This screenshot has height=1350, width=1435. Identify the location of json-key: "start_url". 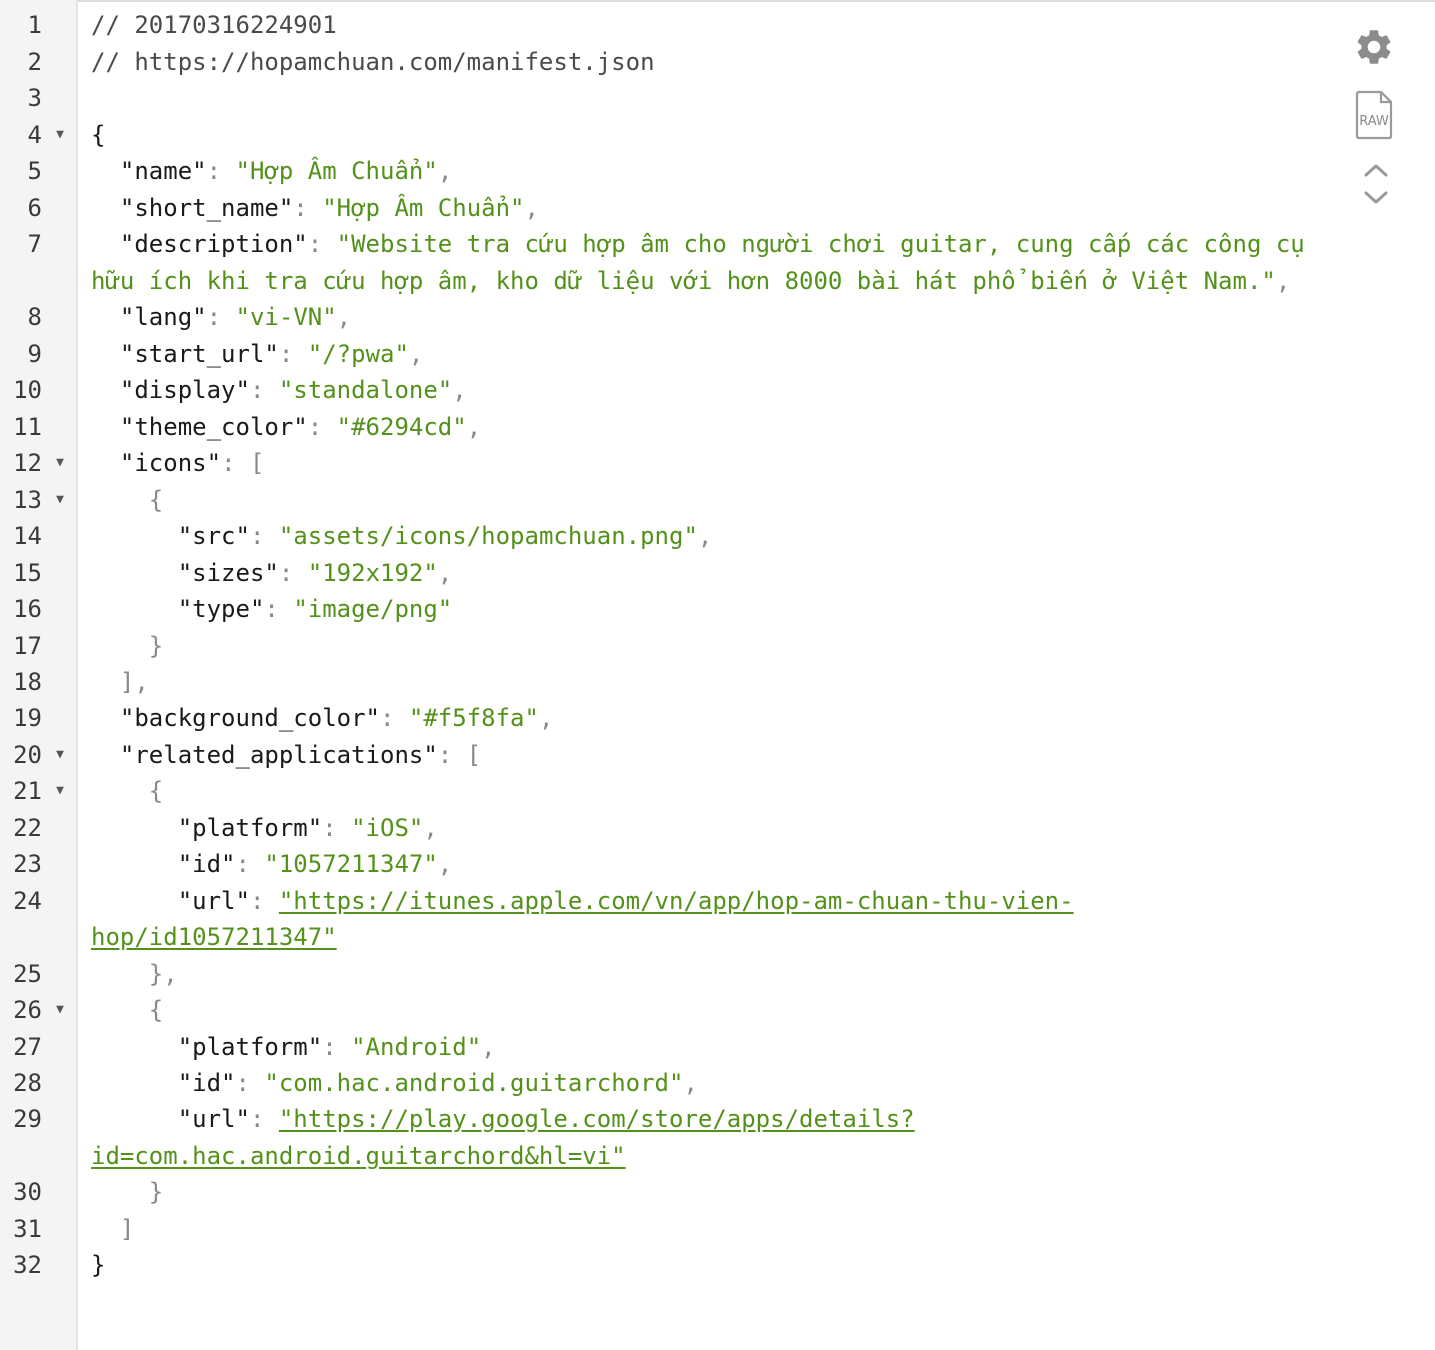
(199, 354).